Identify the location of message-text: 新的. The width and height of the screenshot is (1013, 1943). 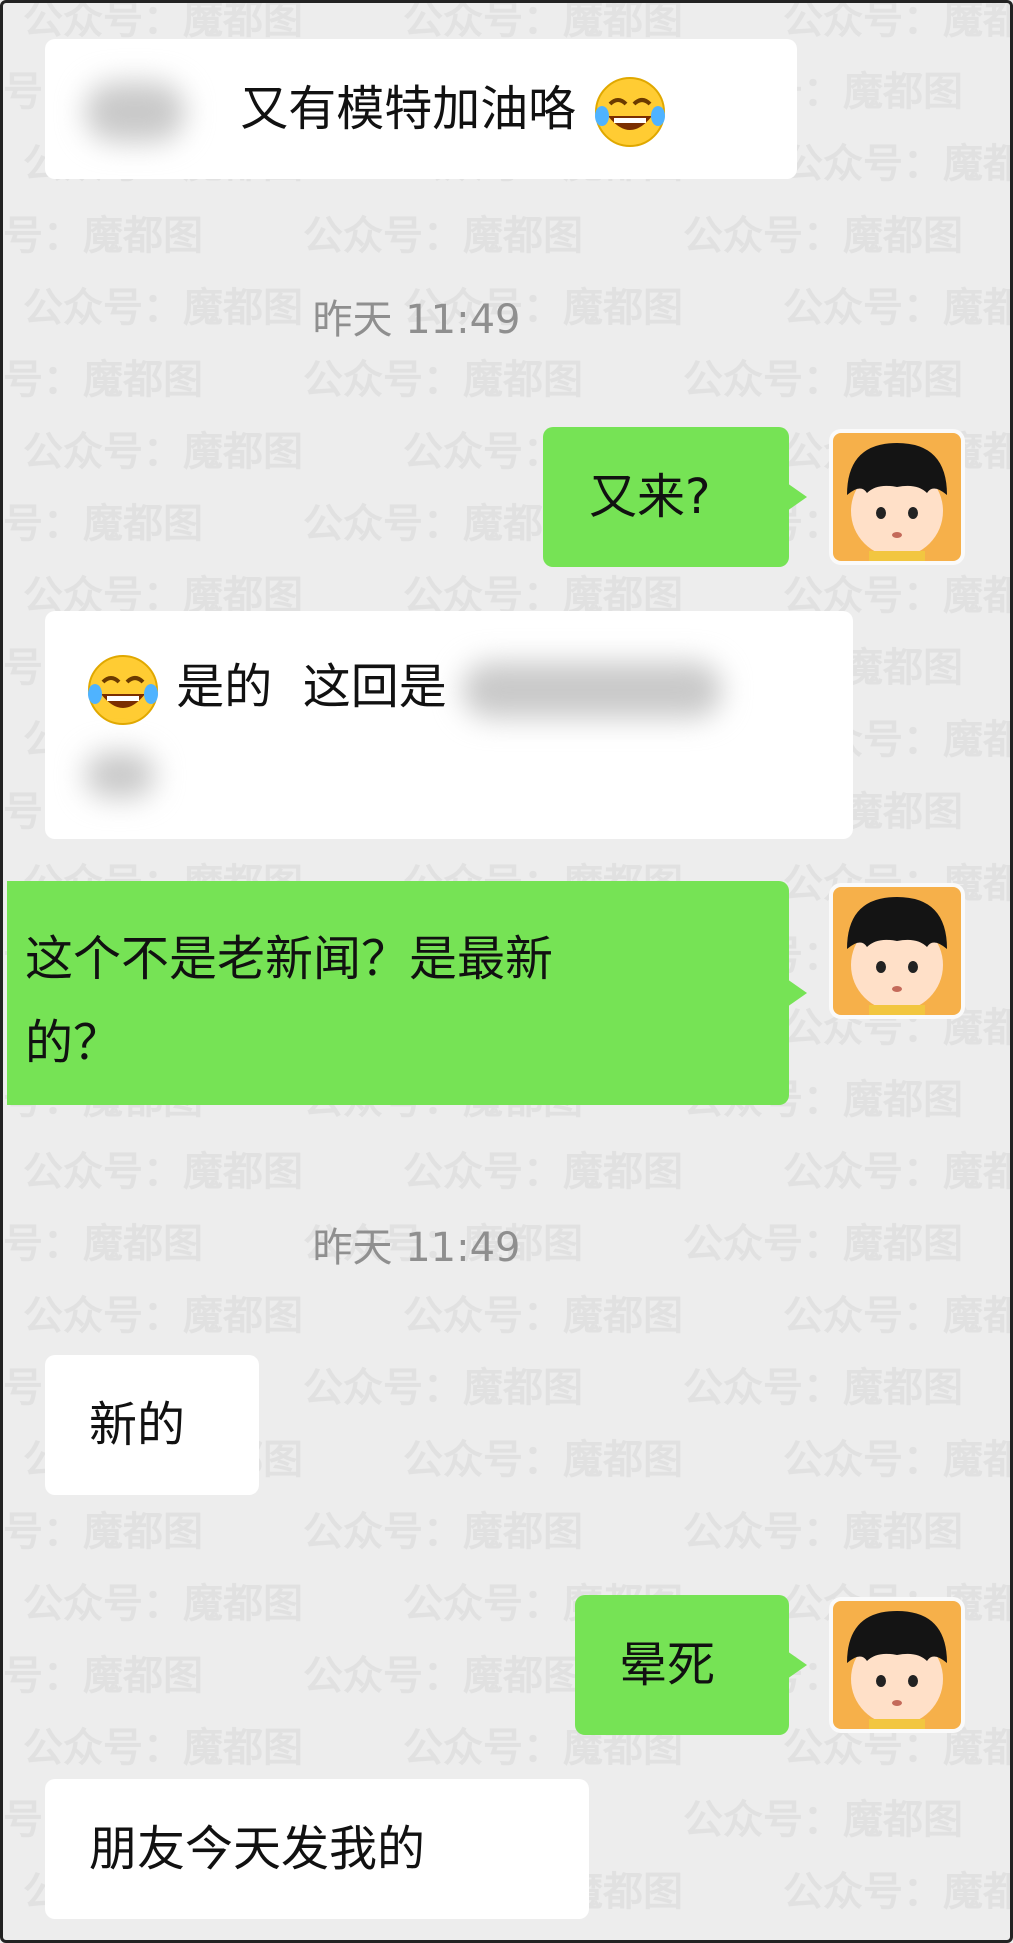
(137, 1425).